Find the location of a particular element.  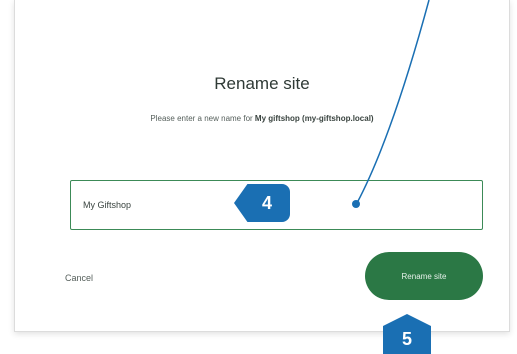

callout-pointer-line is located at coordinates (391, 104).